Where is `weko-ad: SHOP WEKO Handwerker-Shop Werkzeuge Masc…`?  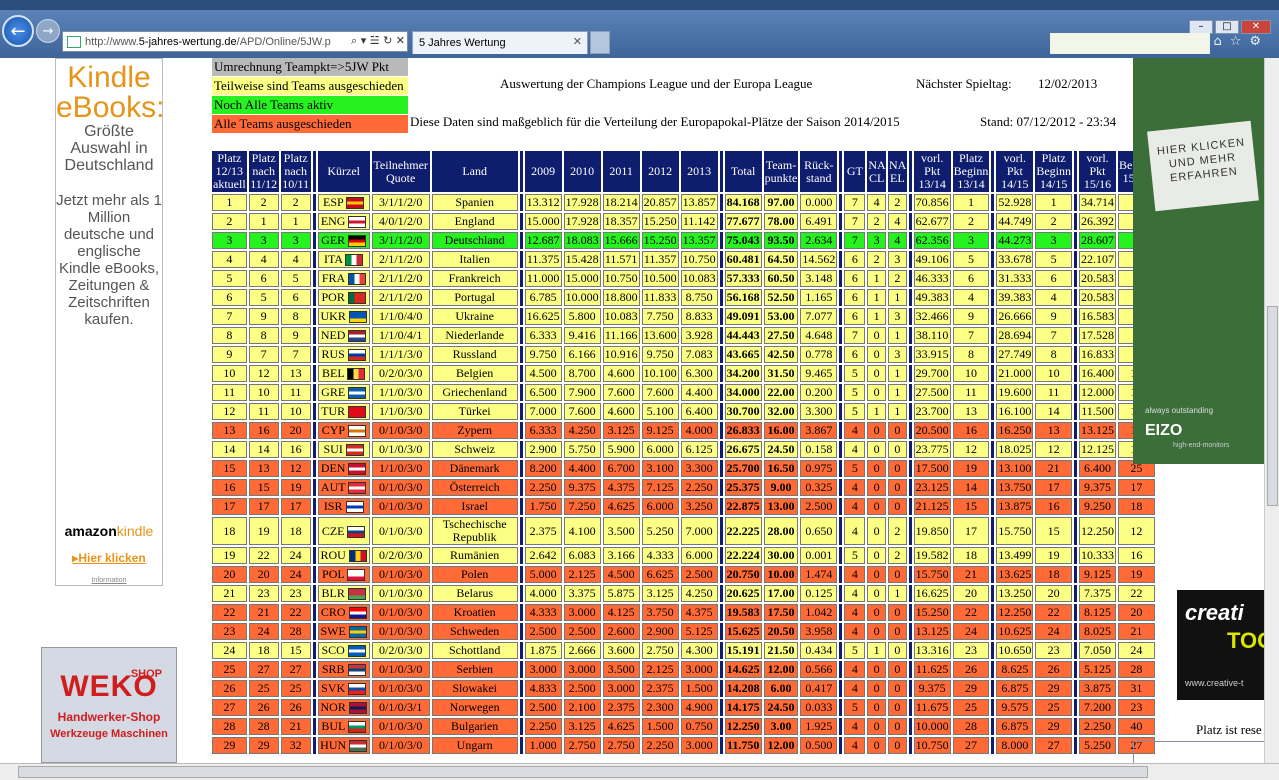 weko-ad: SHOP WEKO Handwerker-Shop Werkzeuge Masc… is located at coordinates (109, 705).